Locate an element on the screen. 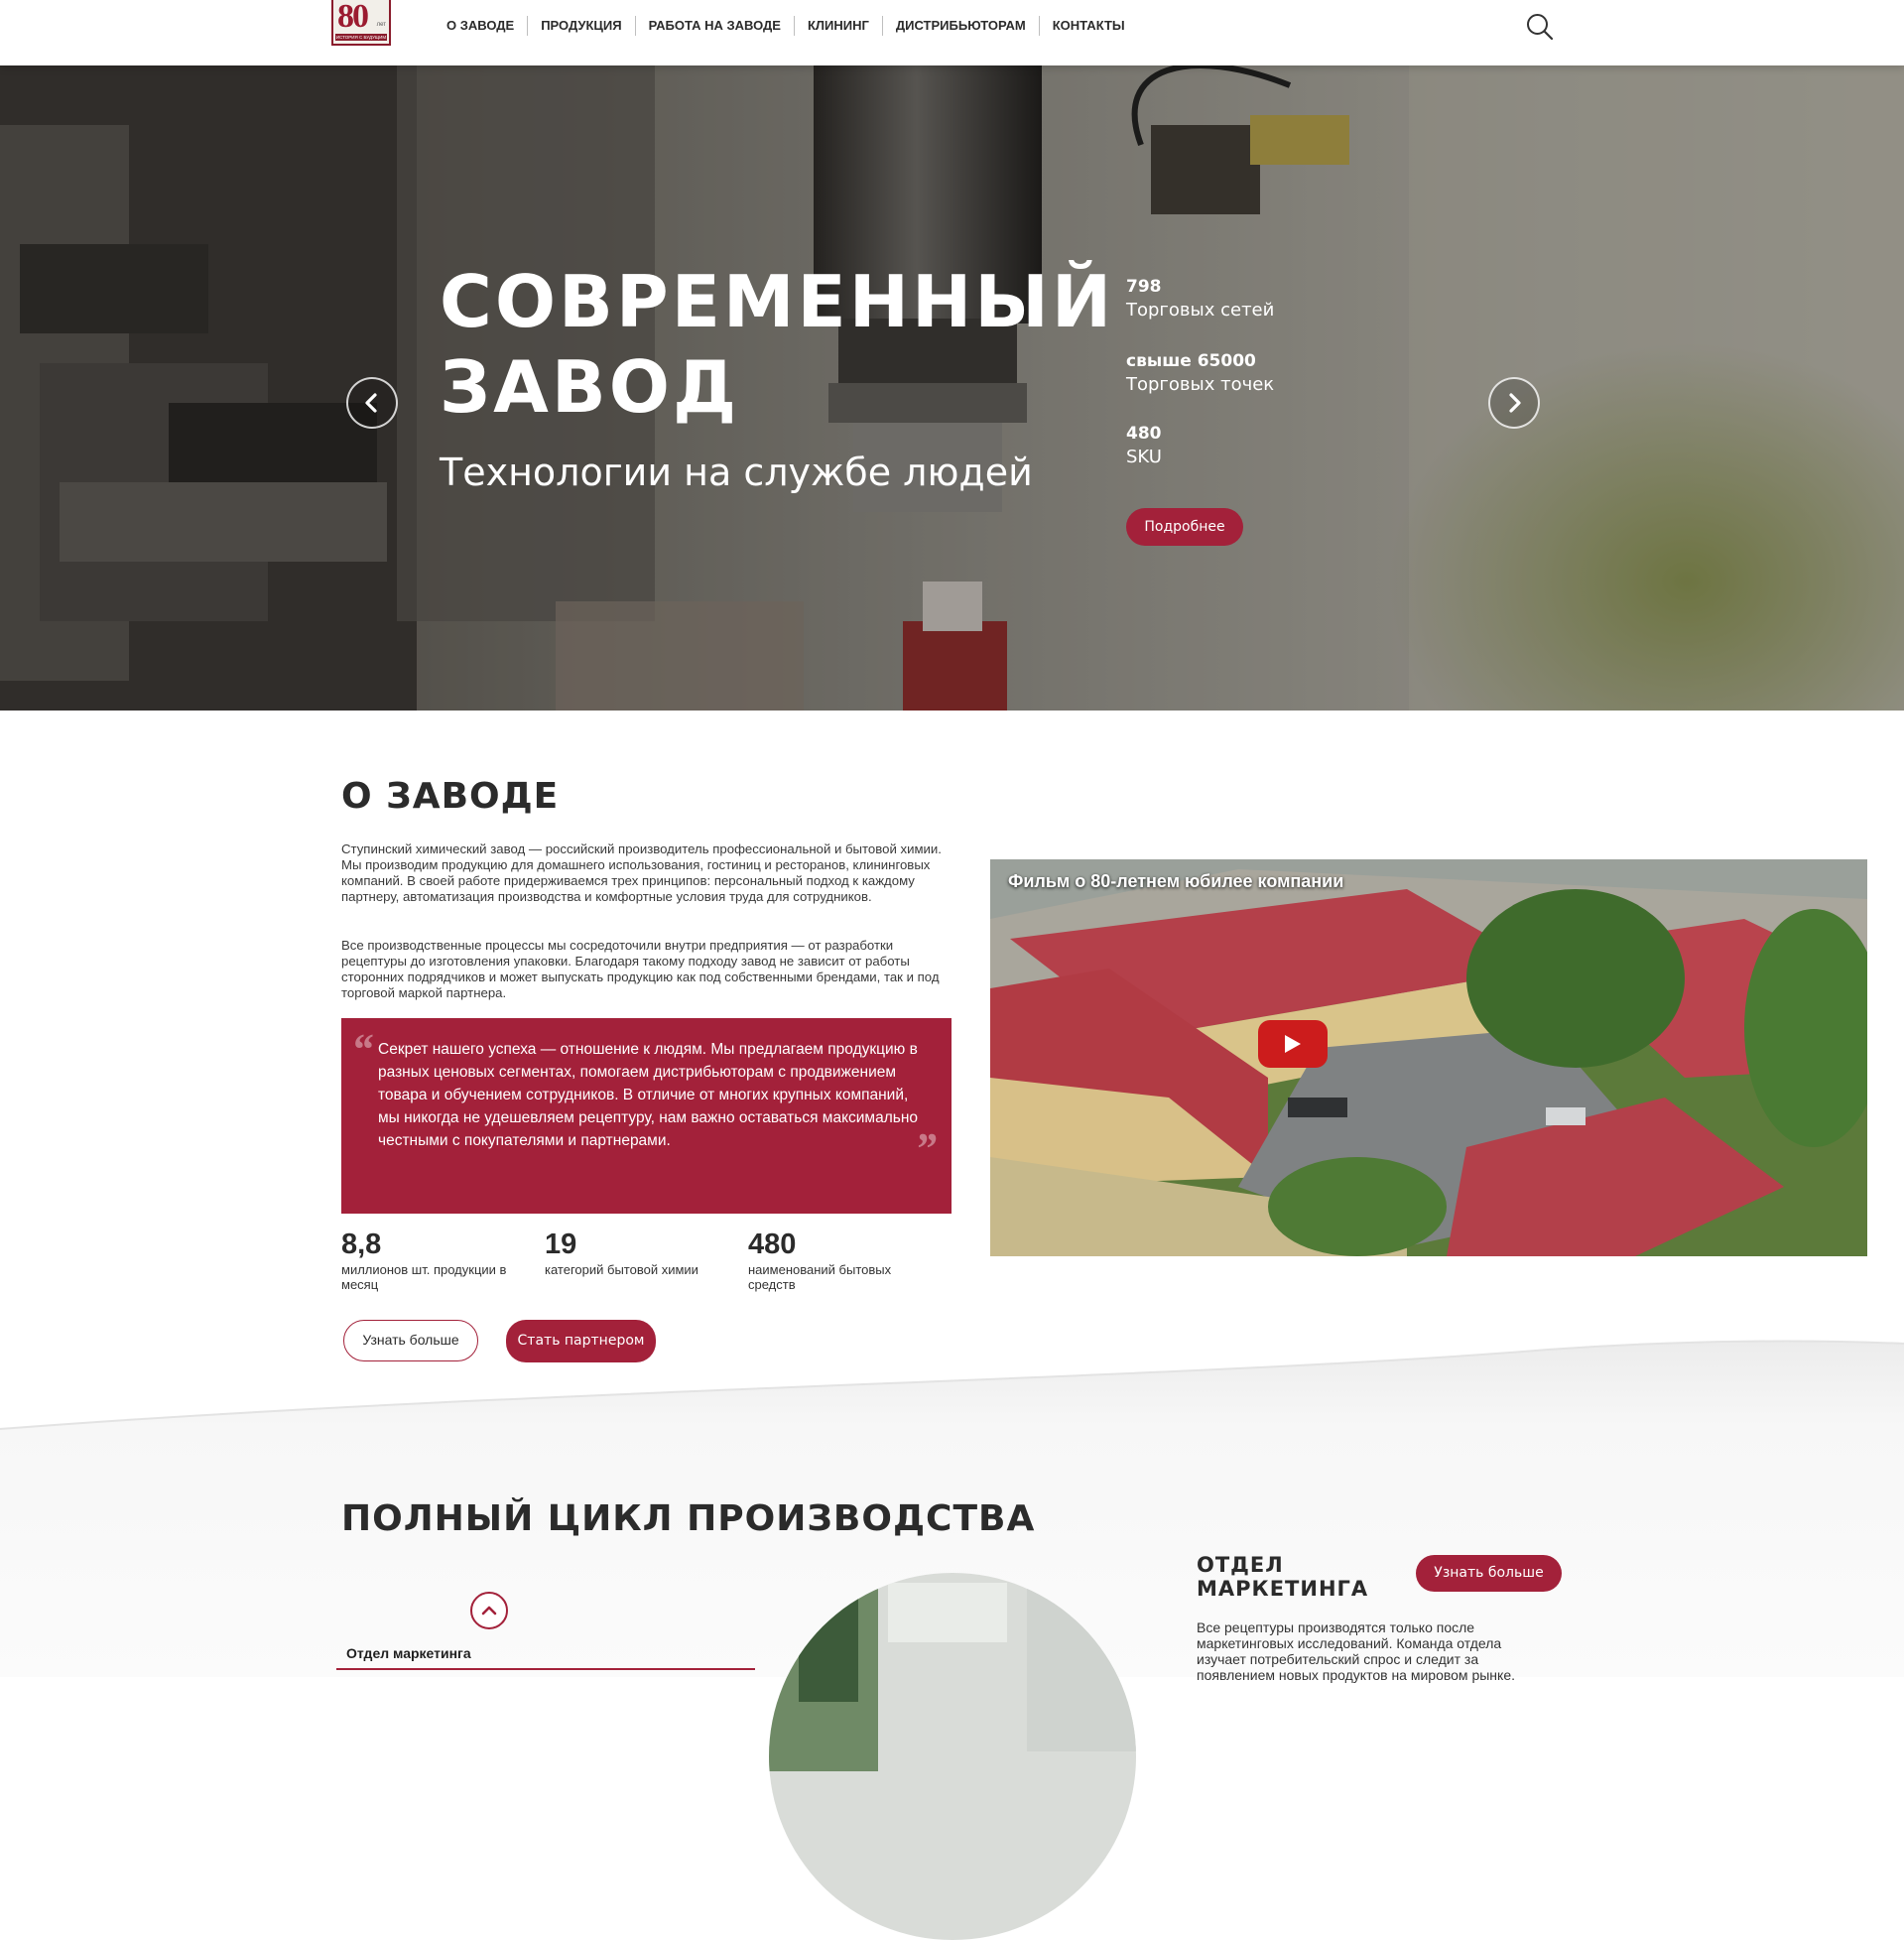 The height and width of the screenshot is (1940, 1904). nav-item-careers: РАБОТА НА ЗАВОДЕ is located at coordinates (714, 26).